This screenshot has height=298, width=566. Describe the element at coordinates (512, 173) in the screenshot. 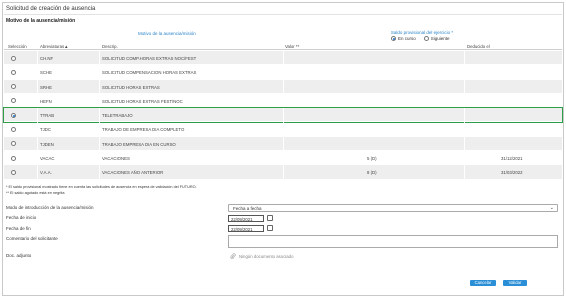

I see `cell-deducido: 31/03/2022` at that location.